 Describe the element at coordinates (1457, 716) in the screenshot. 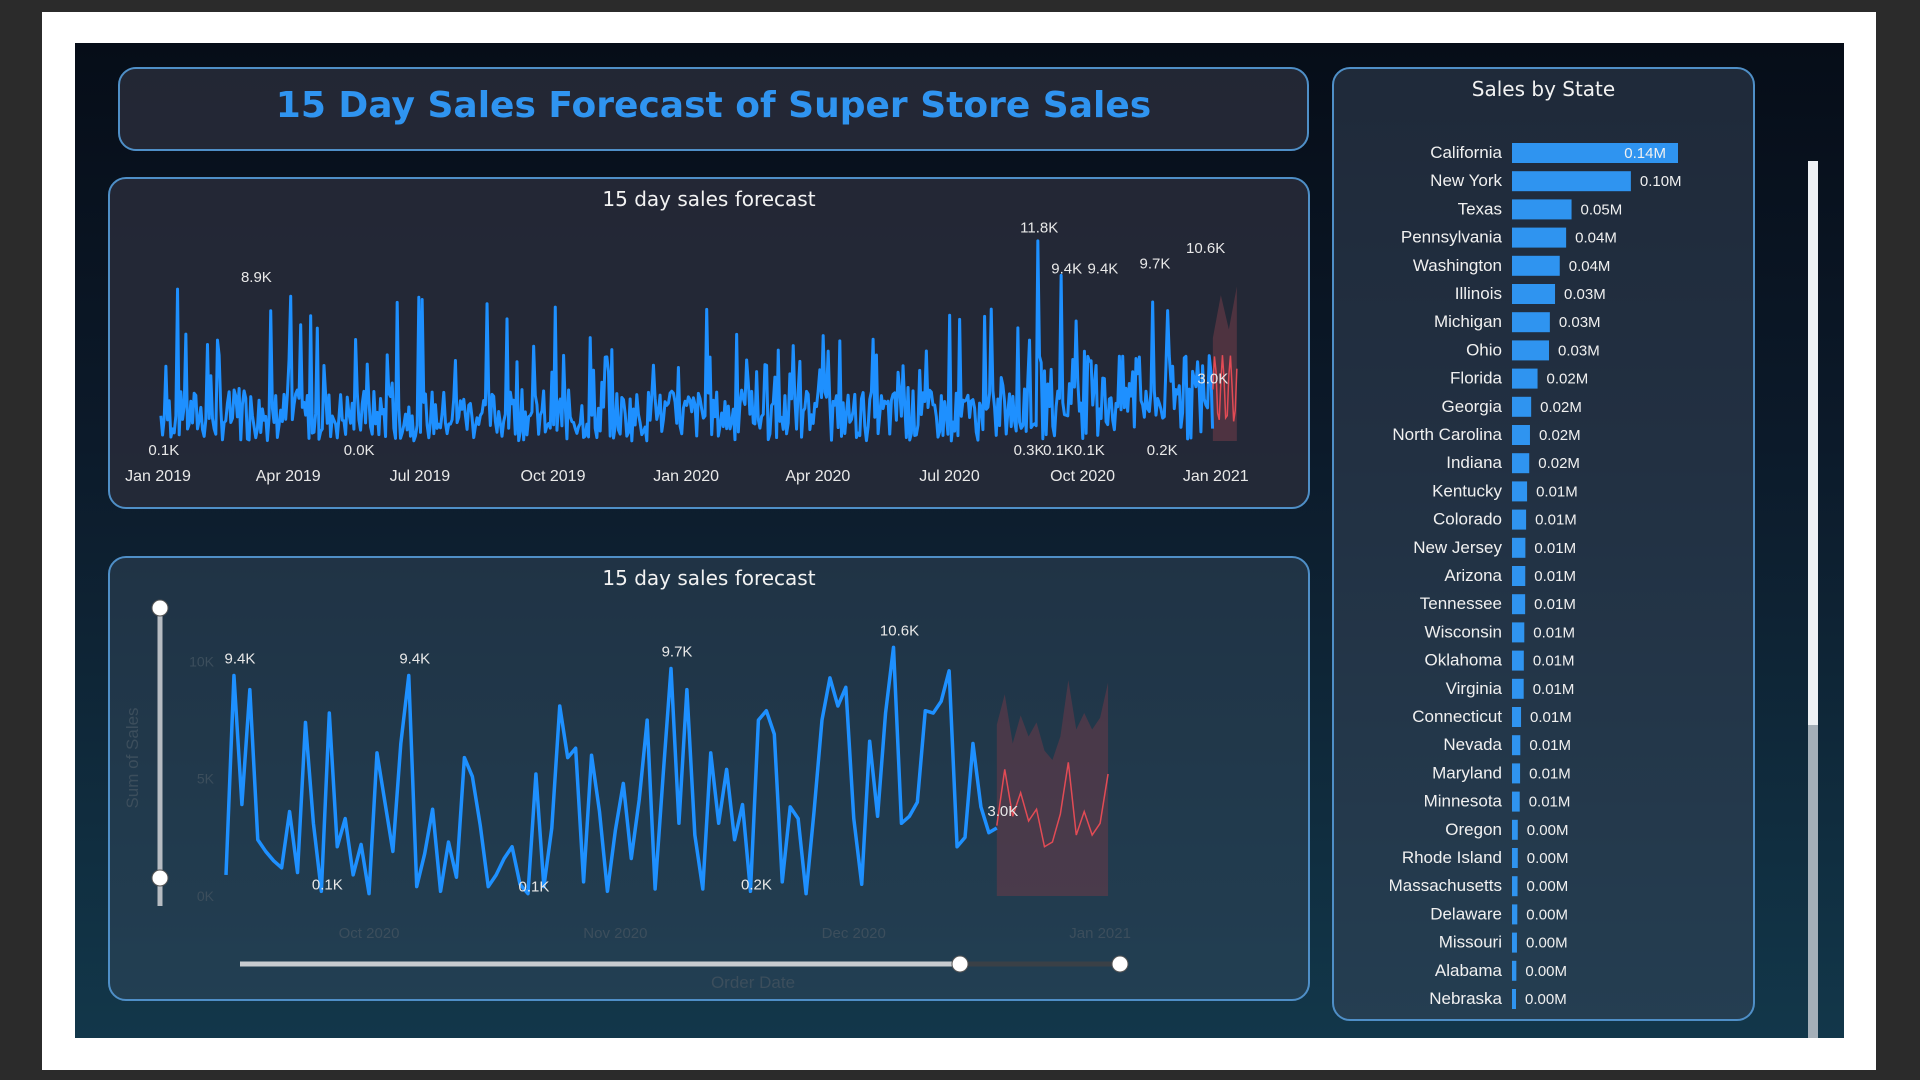

I see `state-label: Connecticut` at that location.